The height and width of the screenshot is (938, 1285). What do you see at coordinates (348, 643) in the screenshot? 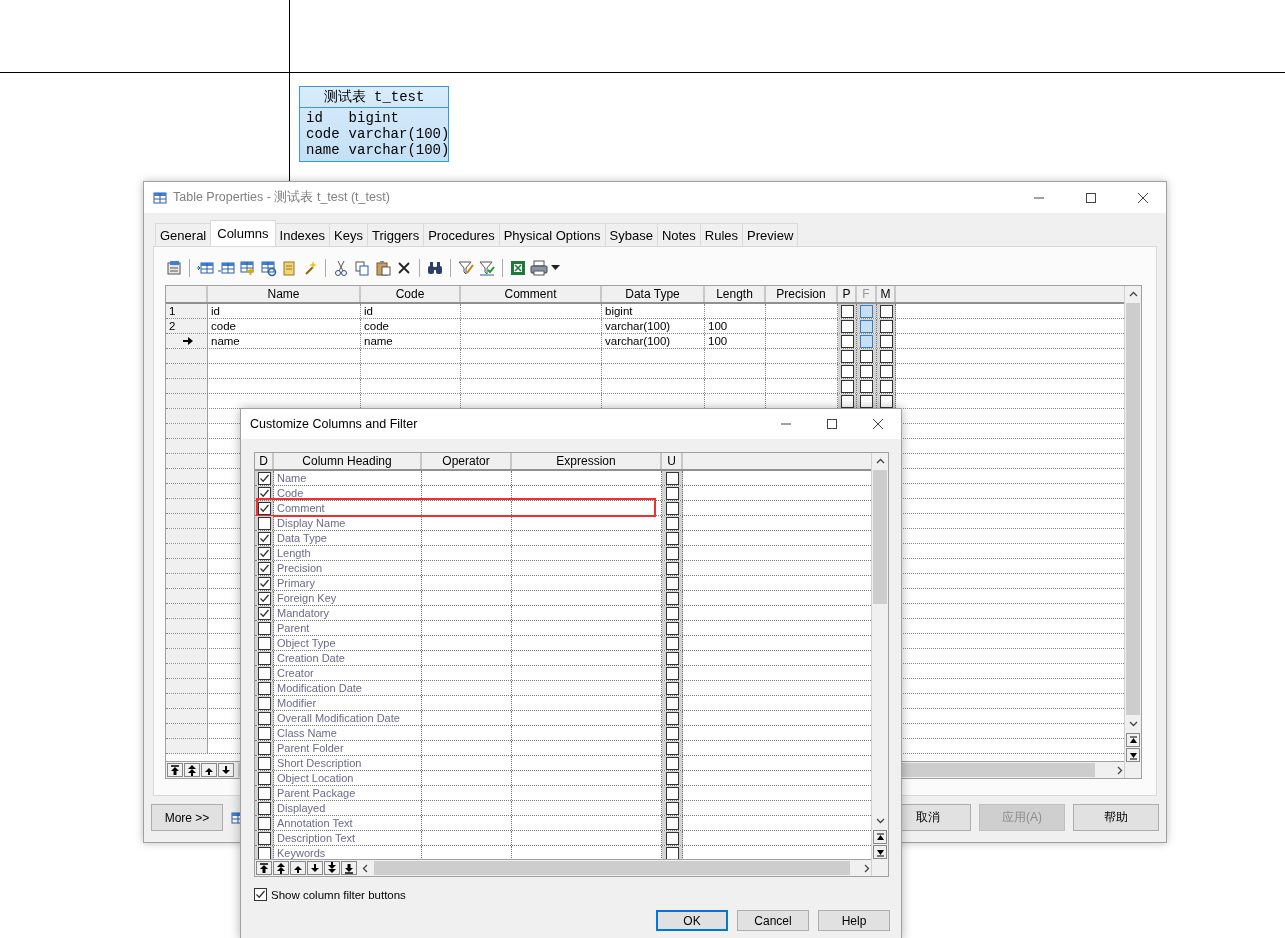
I see `table-cell: Object Type` at bounding box center [348, 643].